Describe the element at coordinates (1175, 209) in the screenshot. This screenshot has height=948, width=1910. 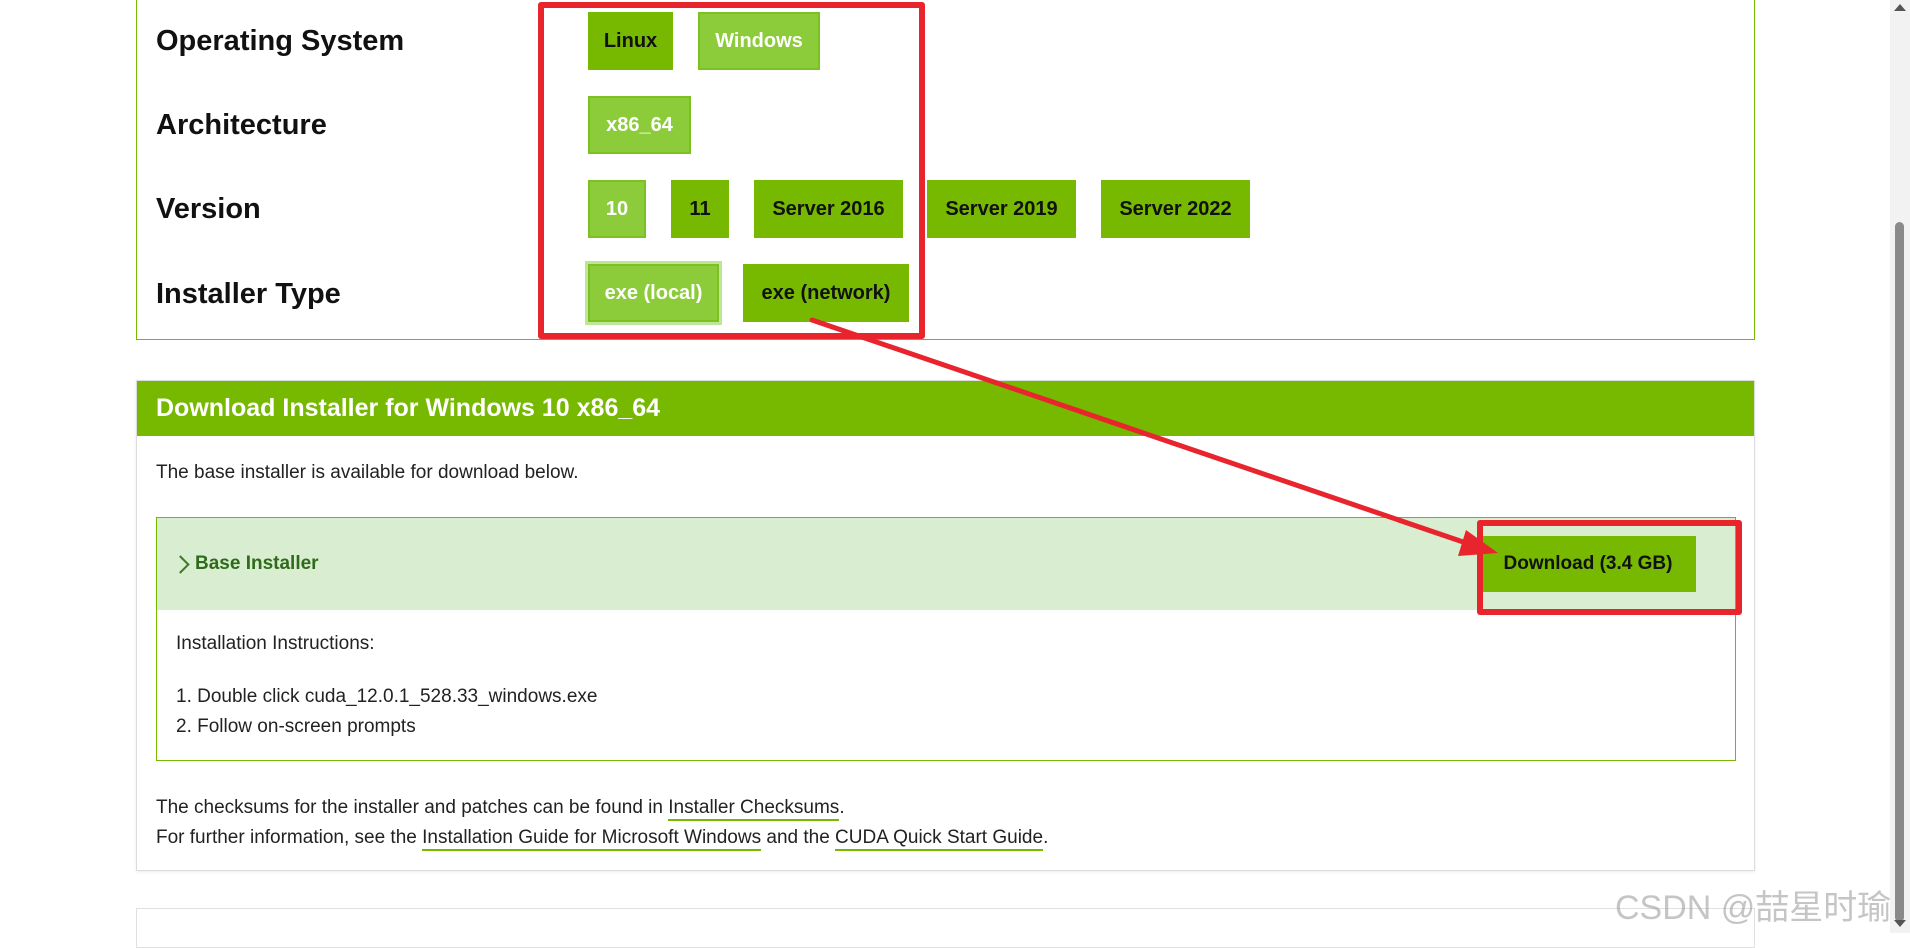
I see `version-option-server-2022: Server 2022` at that location.